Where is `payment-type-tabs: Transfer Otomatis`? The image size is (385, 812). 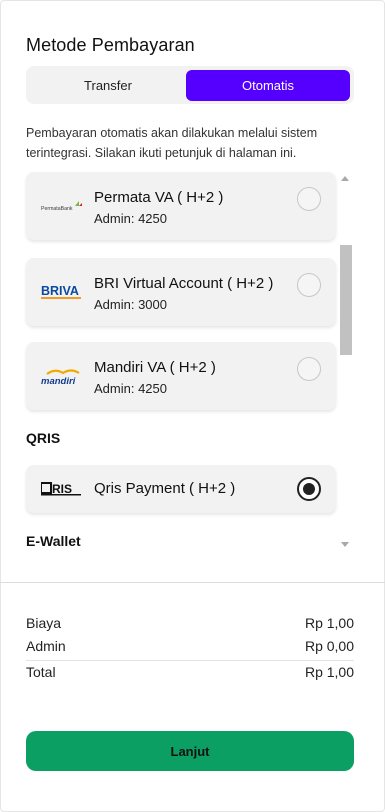 payment-type-tabs: Transfer Otomatis is located at coordinates (190, 85).